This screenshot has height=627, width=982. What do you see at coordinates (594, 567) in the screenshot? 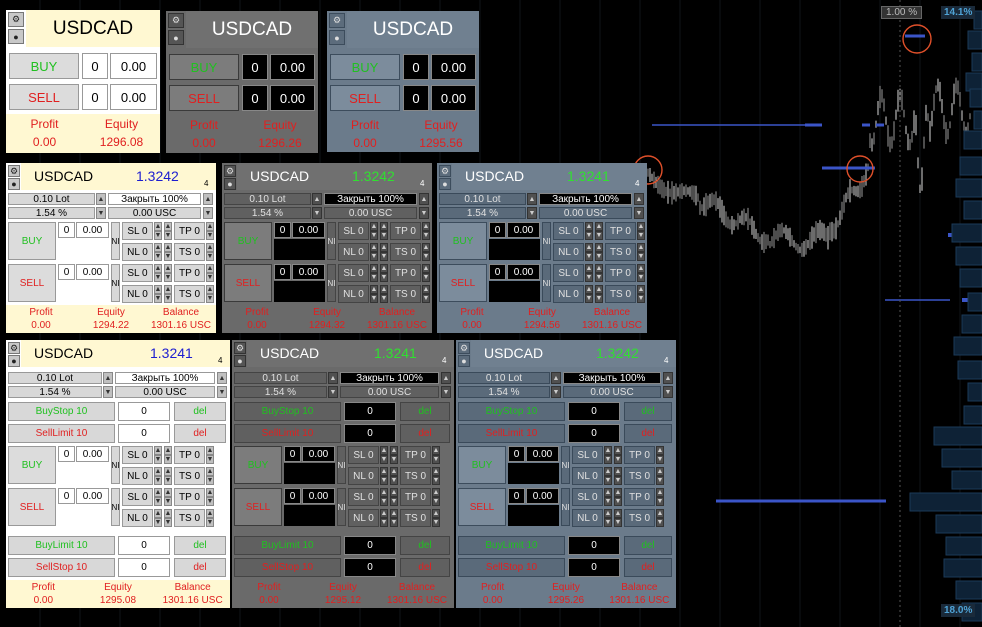
I see `sellstop-distance-field: 0` at bounding box center [594, 567].